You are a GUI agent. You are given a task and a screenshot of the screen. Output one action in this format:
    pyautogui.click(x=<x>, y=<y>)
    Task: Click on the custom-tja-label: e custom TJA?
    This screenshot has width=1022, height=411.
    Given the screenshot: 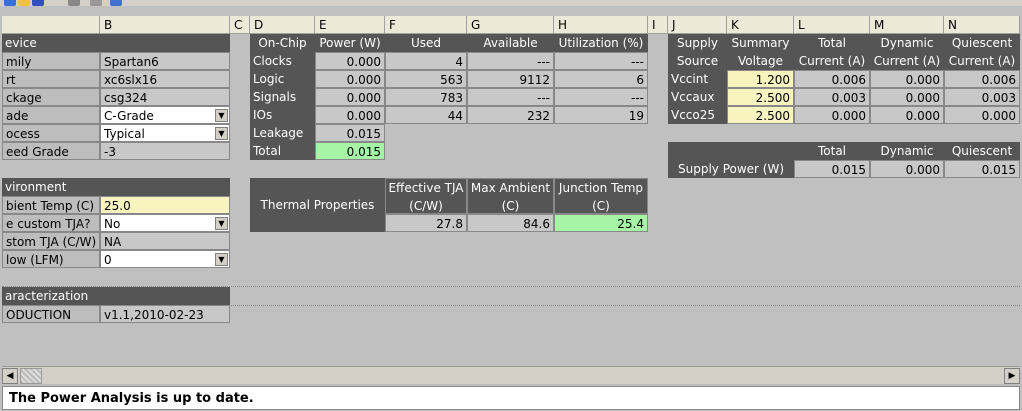 What is the action you would take?
    pyautogui.click(x=51, y=223)
    